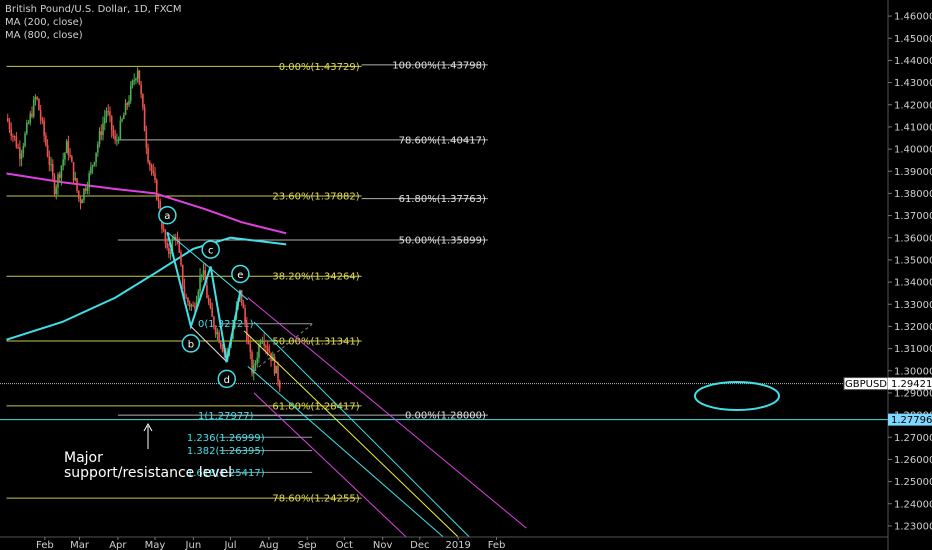 The height and width of the screenshot is (550, 932). What do you see at coordinates (191, 344) in the screenshot?
I see `wave-label-b: b` at bounding box center [191, 344].